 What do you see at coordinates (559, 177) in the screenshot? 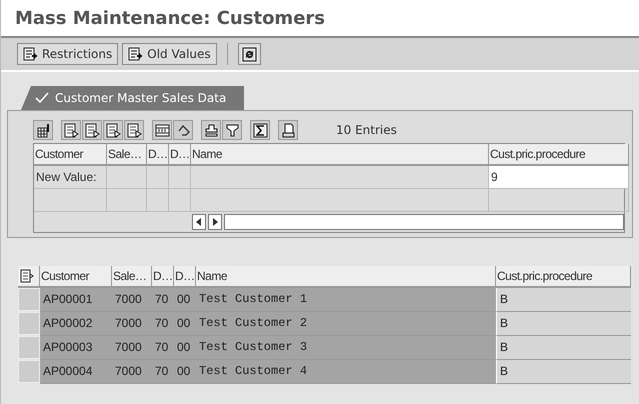
I see `input-field: 9` at bounding box center [559, 177].